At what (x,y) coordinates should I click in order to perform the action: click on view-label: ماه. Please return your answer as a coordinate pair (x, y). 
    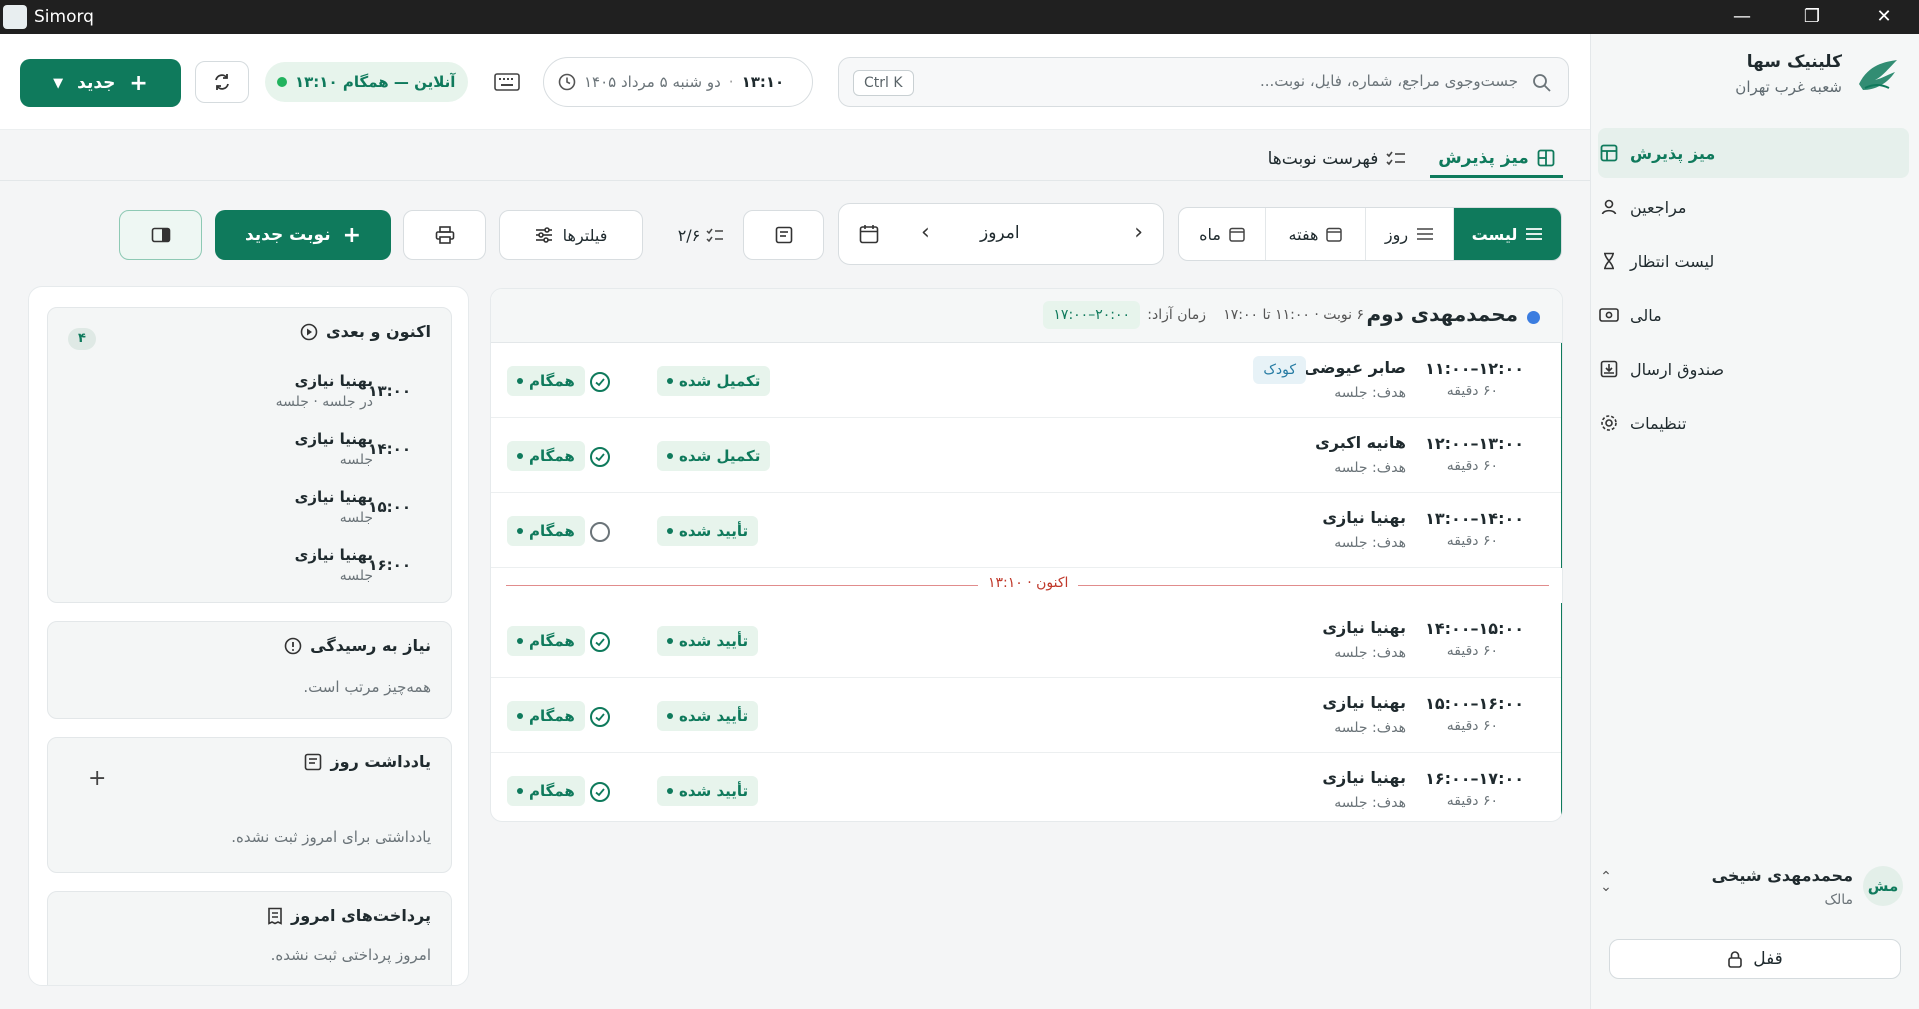
    Looking at the image, I should click on (1210, 234).